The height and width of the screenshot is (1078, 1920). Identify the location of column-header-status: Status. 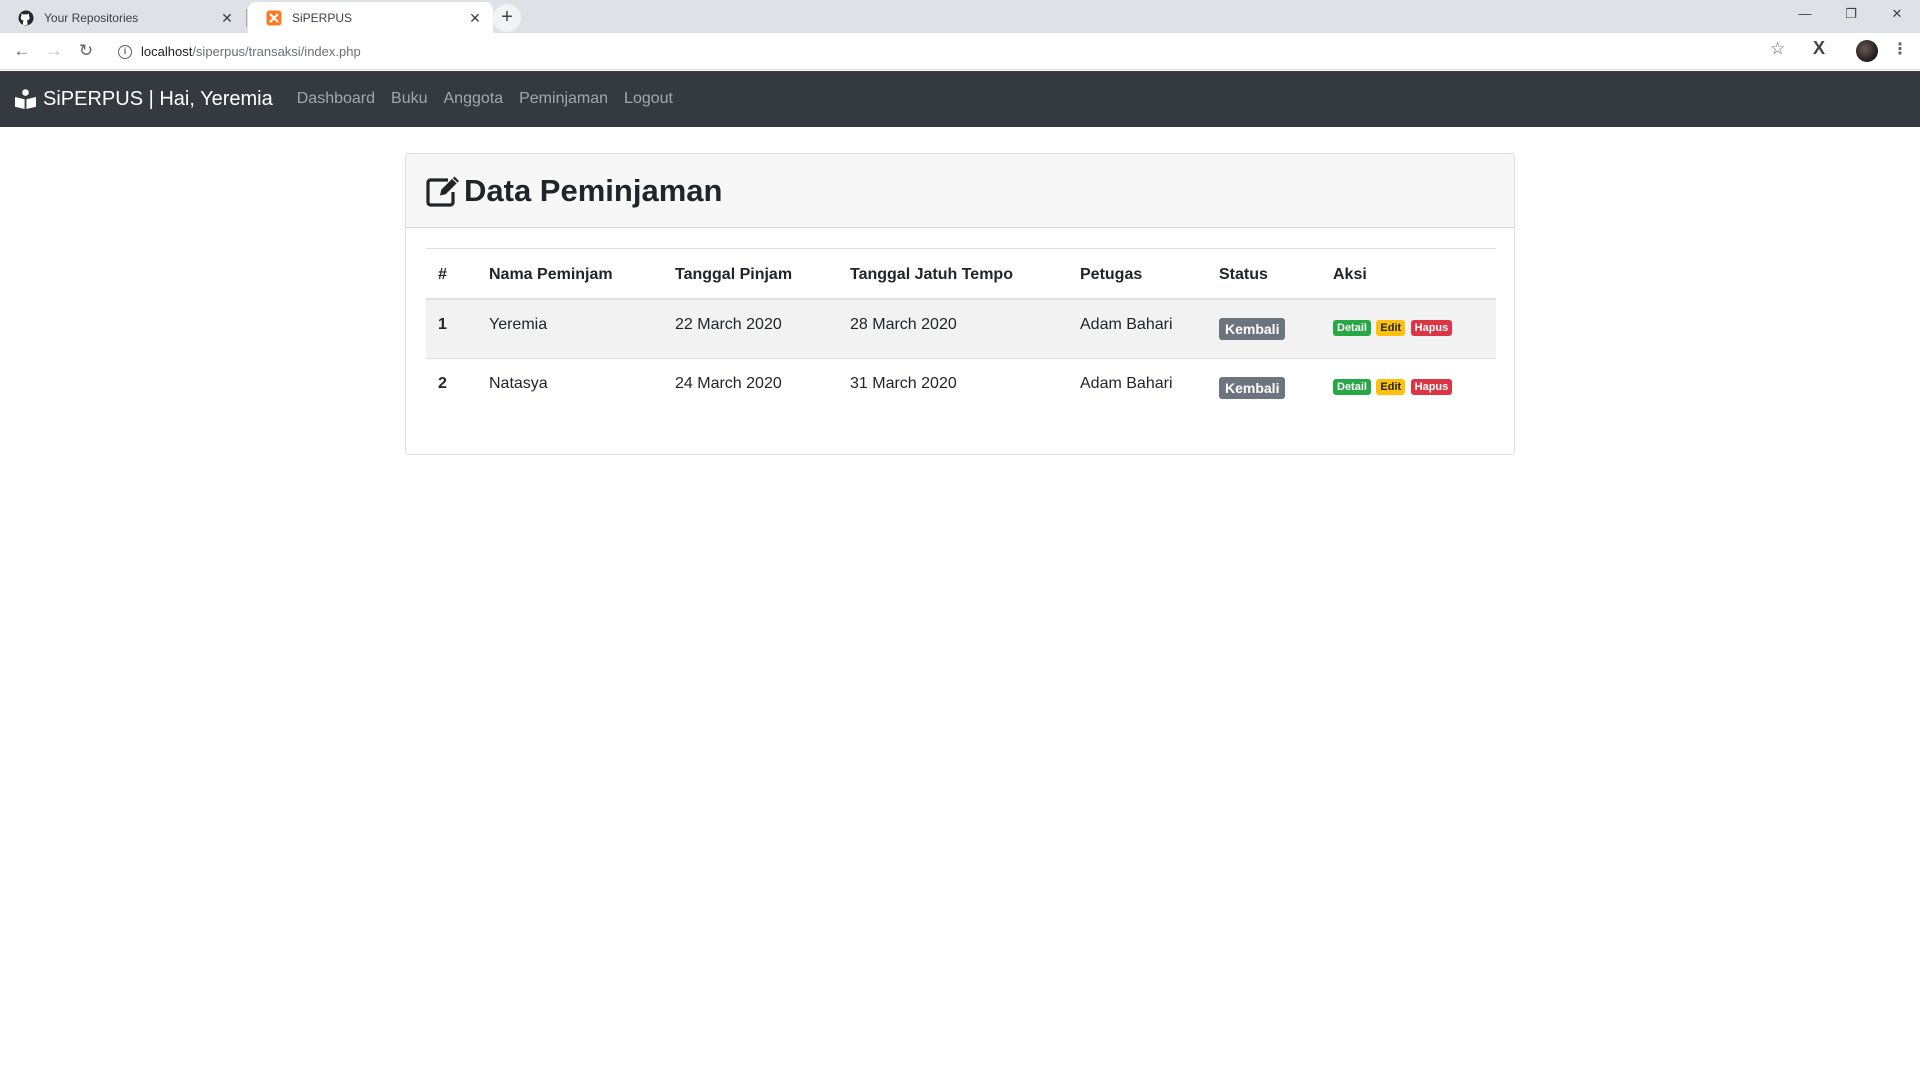
(1264, 274).